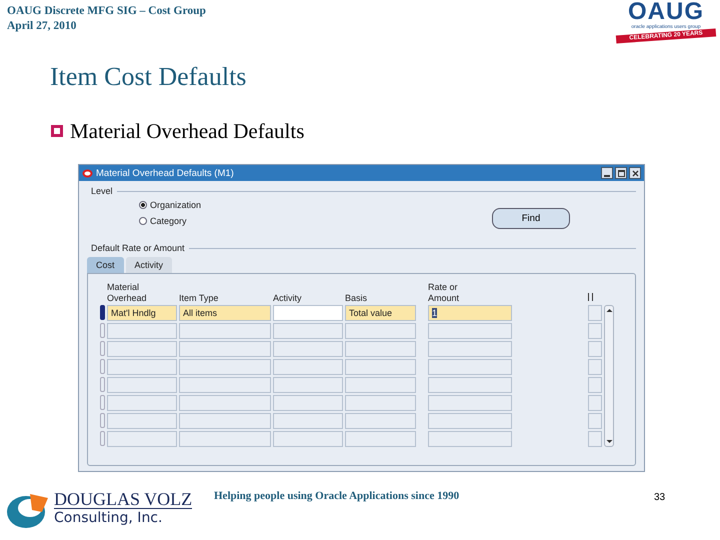 Image resolution: width=720 pixels, height=540 pixels. What do you see at coordinates (470, 313) in the screenshot?
I see `table-cell: 1` at bounding box center [470, 313].